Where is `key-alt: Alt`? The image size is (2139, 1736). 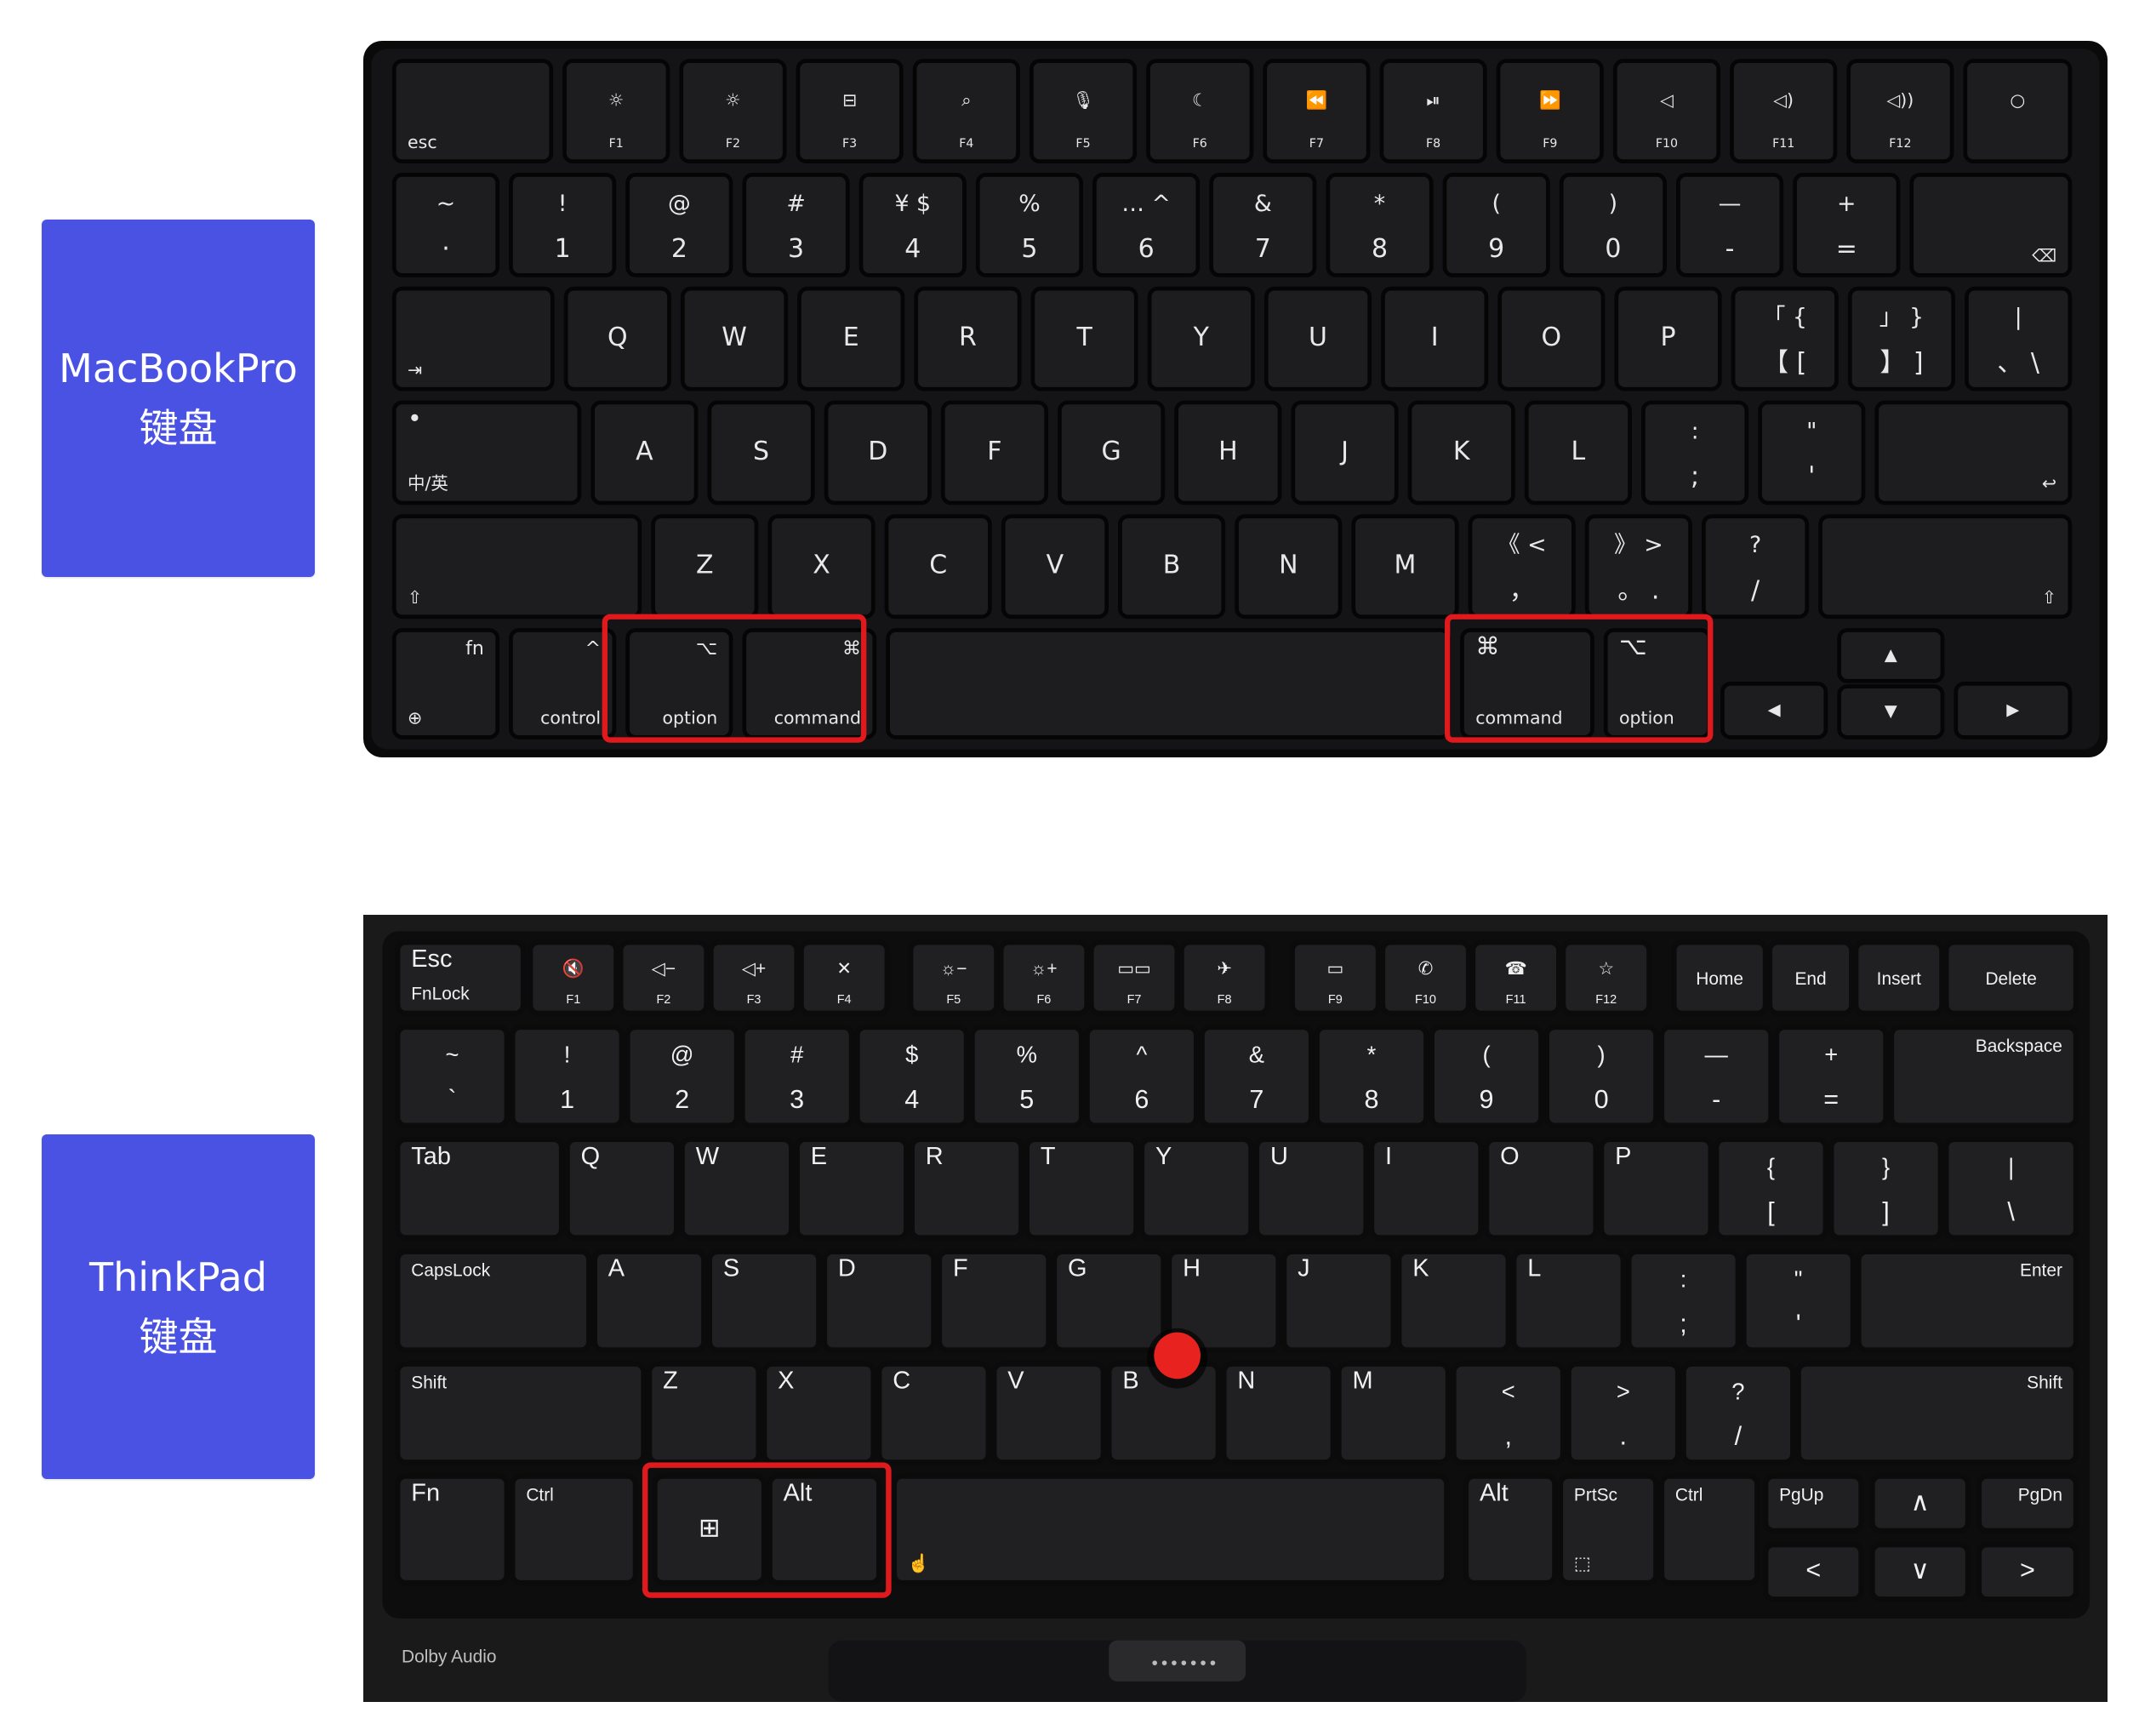
key-alt: Alt is located at coordinates (824, 1529).